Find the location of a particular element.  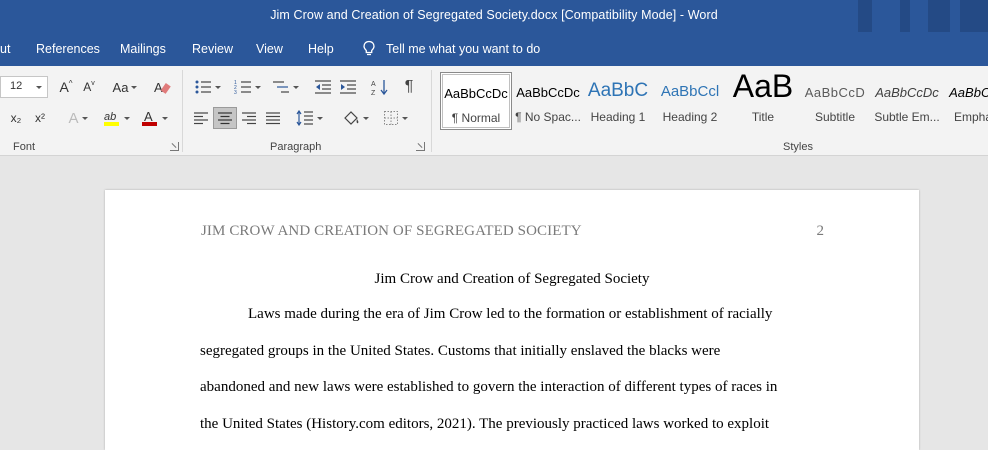

increase-indent-icon is located at coordinates (348, 87).